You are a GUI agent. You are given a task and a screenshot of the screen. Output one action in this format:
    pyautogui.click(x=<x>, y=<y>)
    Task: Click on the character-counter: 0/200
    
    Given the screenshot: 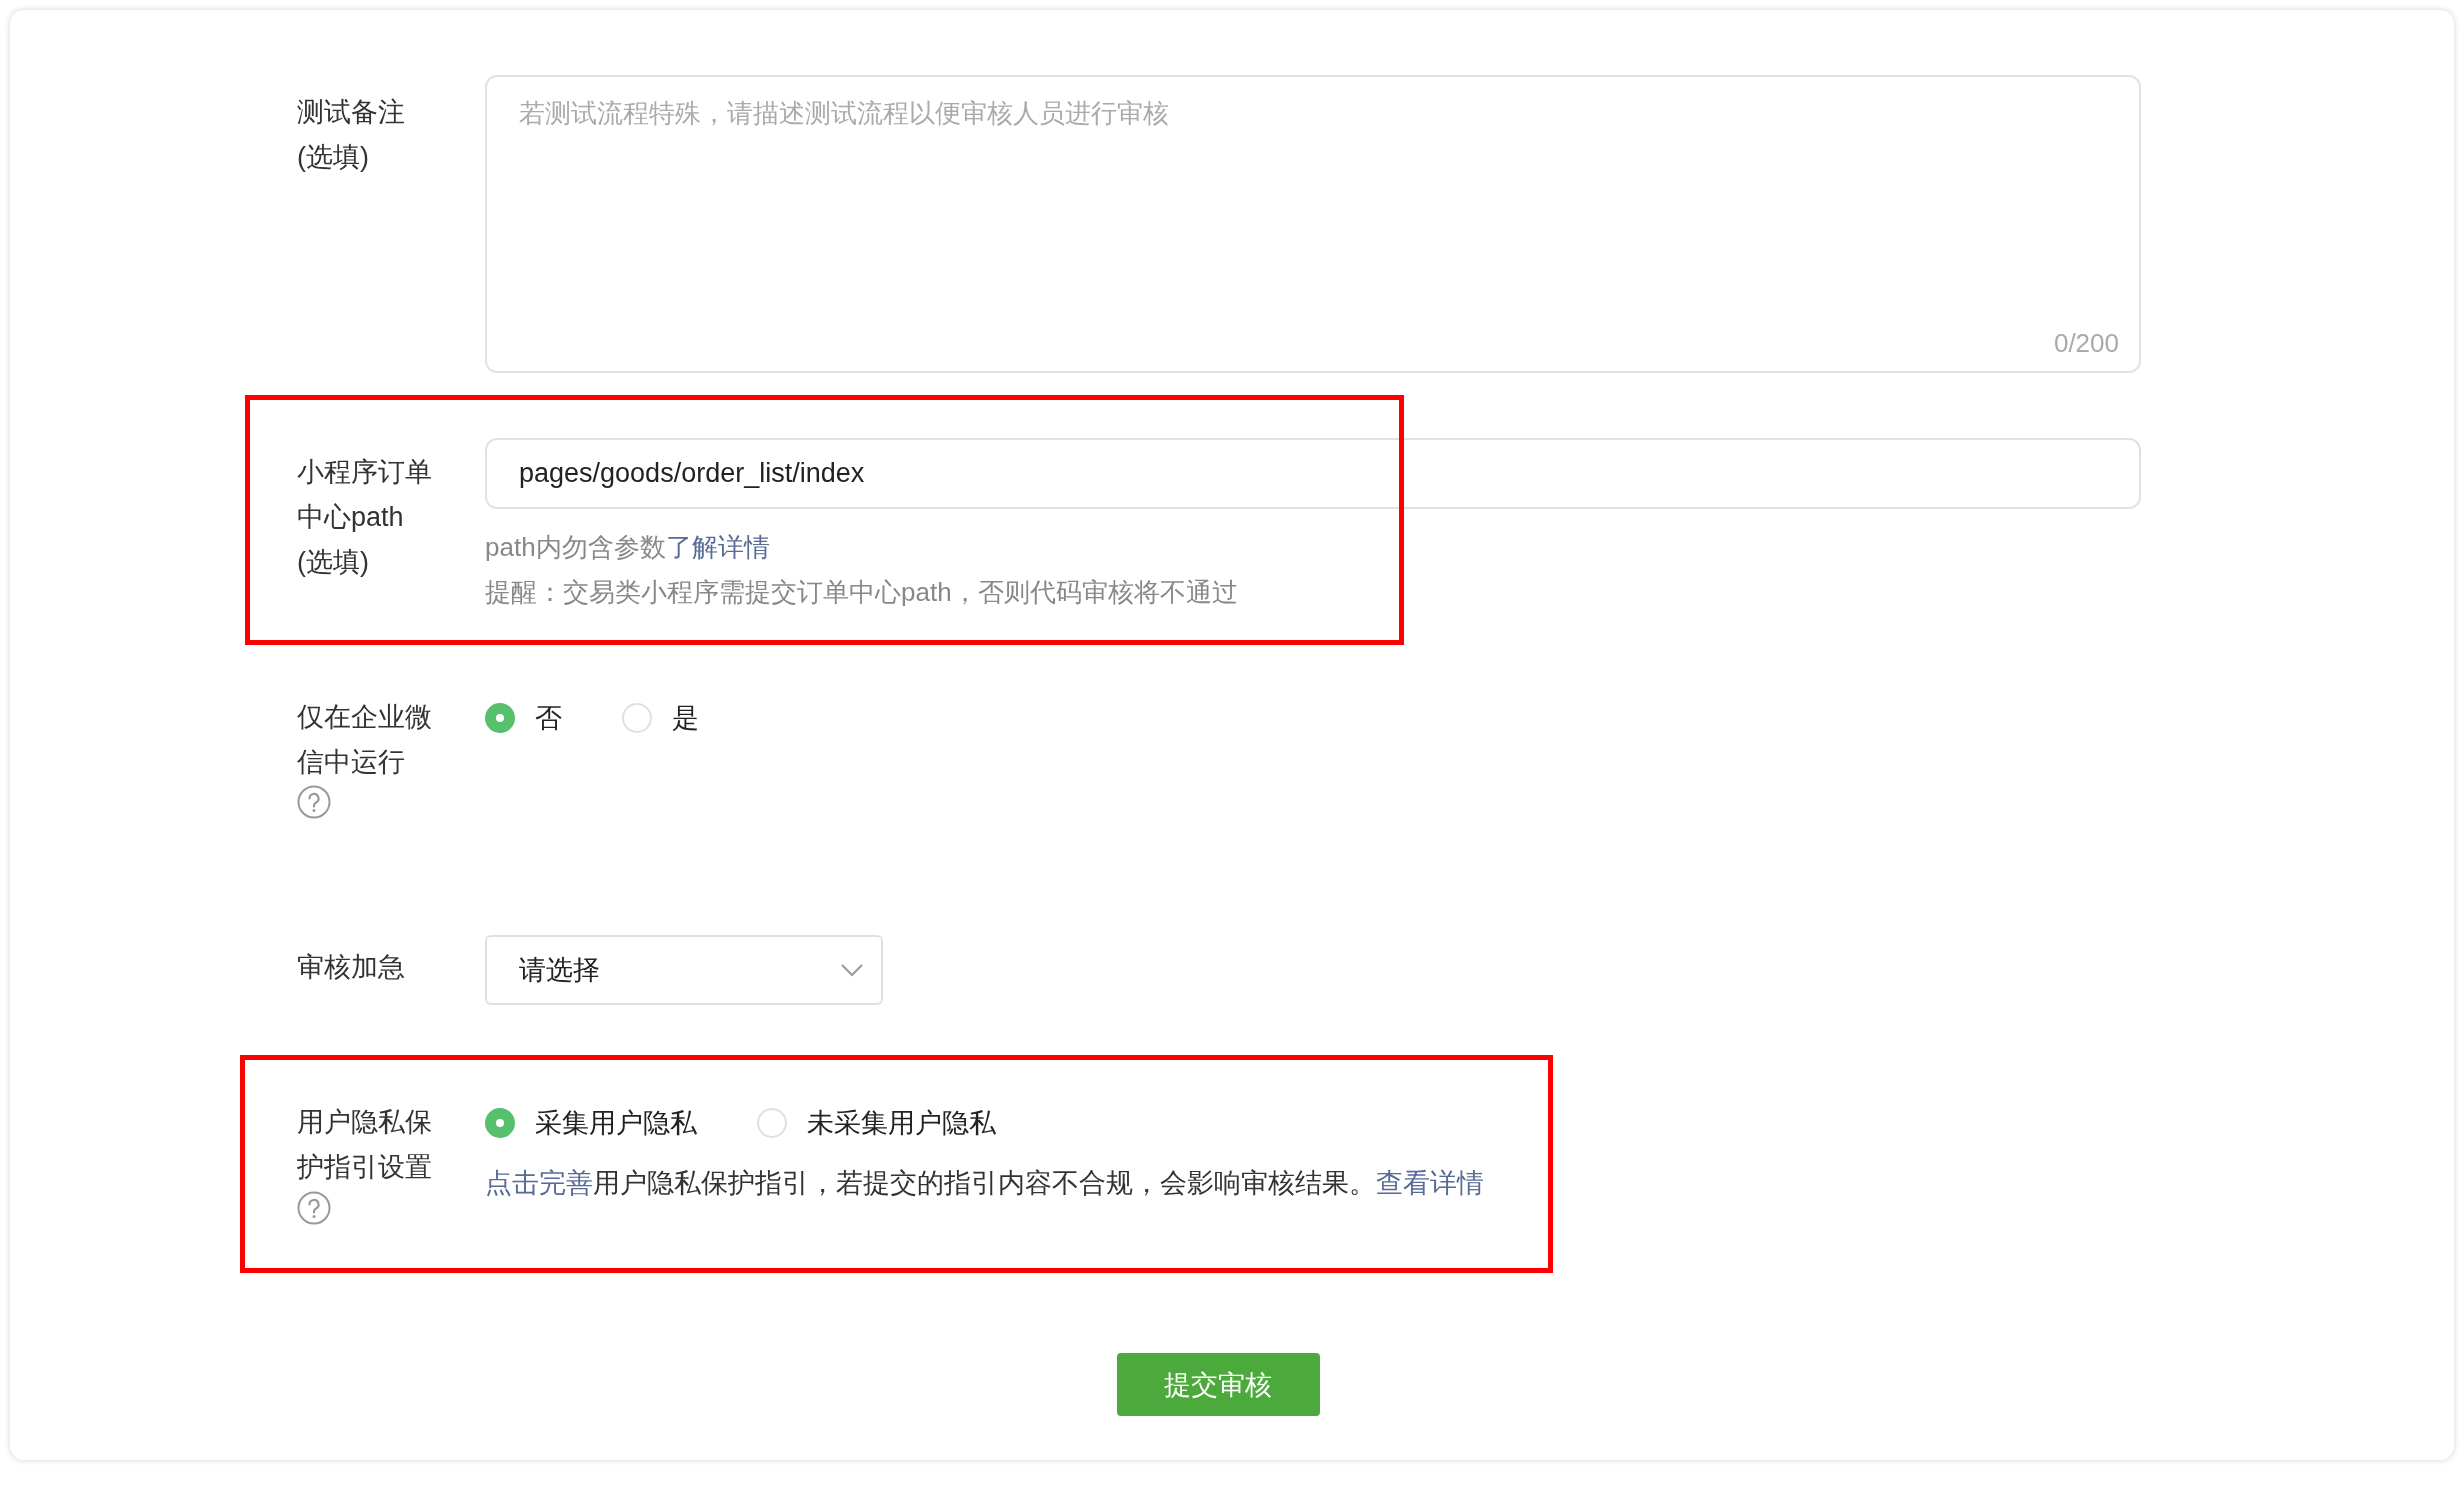 What is the action you would take?
    pyautogui.click(x=2086, y=343)
    